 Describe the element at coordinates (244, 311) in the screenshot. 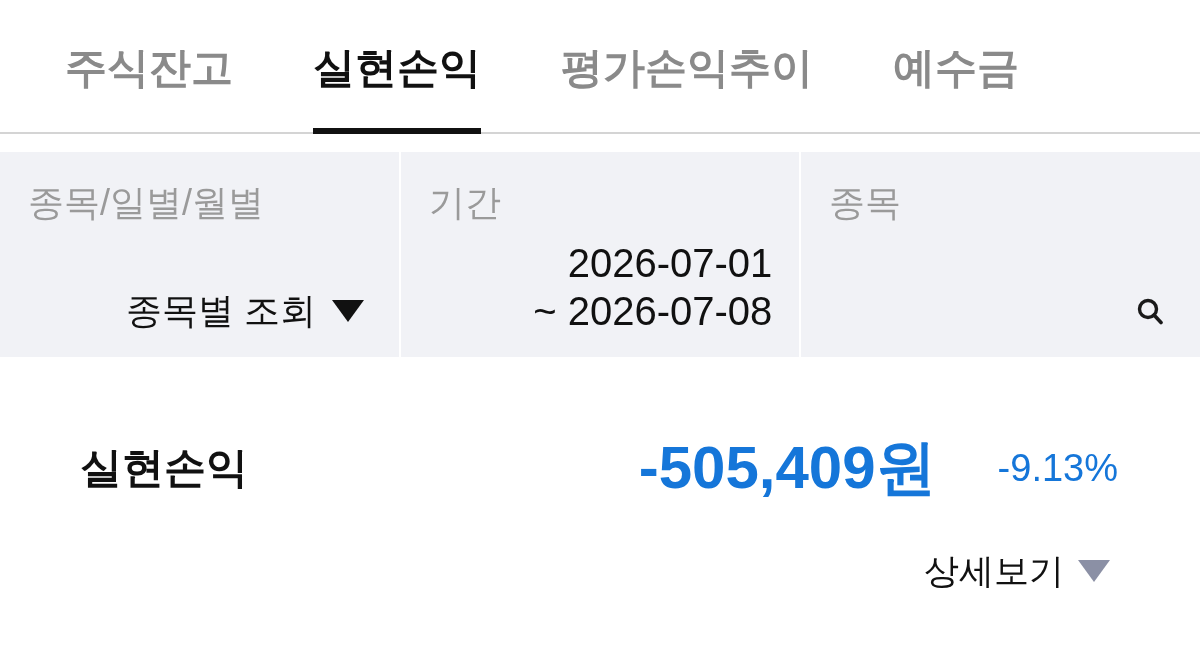

I see `view-dropdown: 종목별 조회` at that location.